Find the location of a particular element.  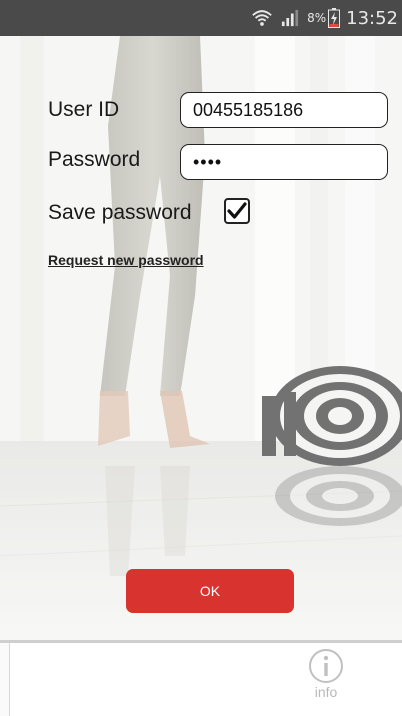

password-input is located at coordinates (284, 162).